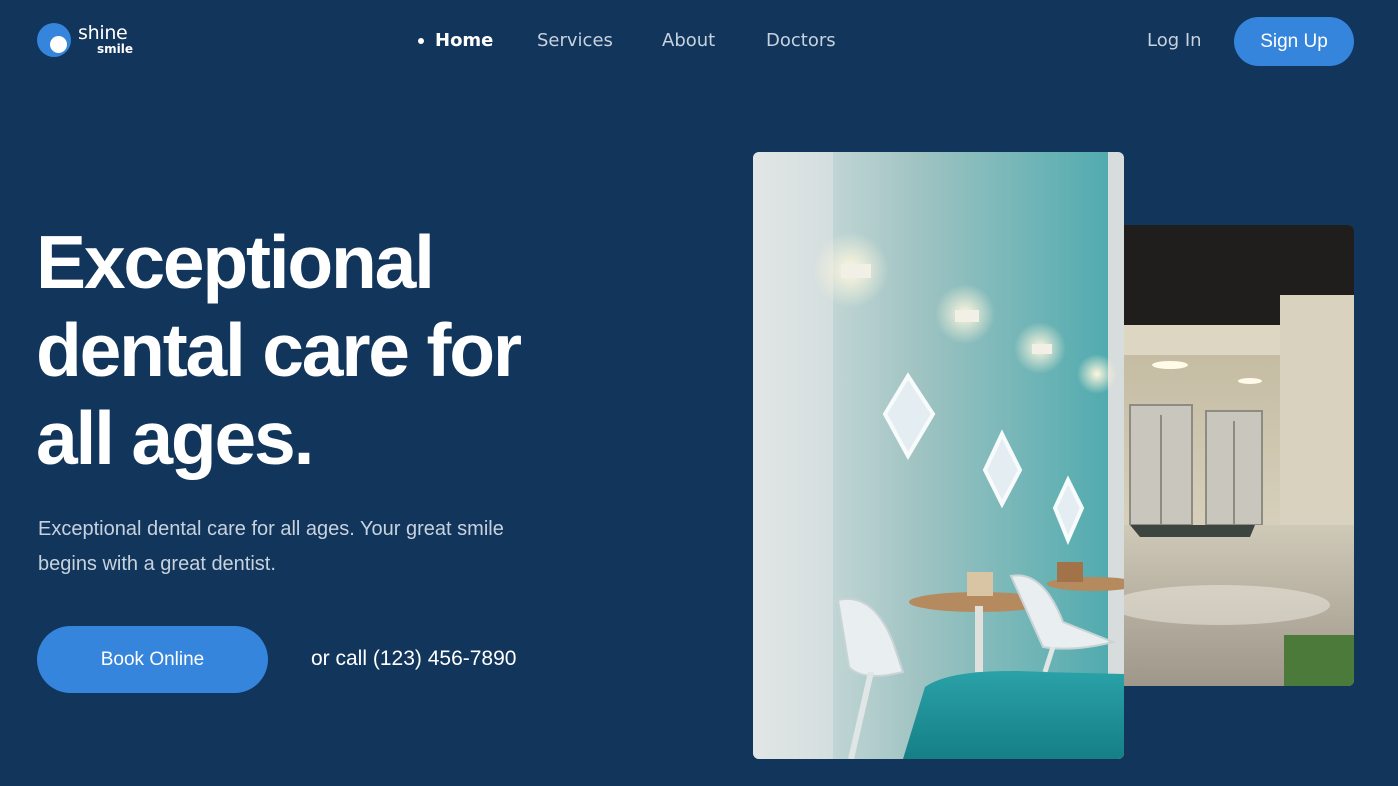  I want to click on headline-line-2: dental care for, so click(279, 350).